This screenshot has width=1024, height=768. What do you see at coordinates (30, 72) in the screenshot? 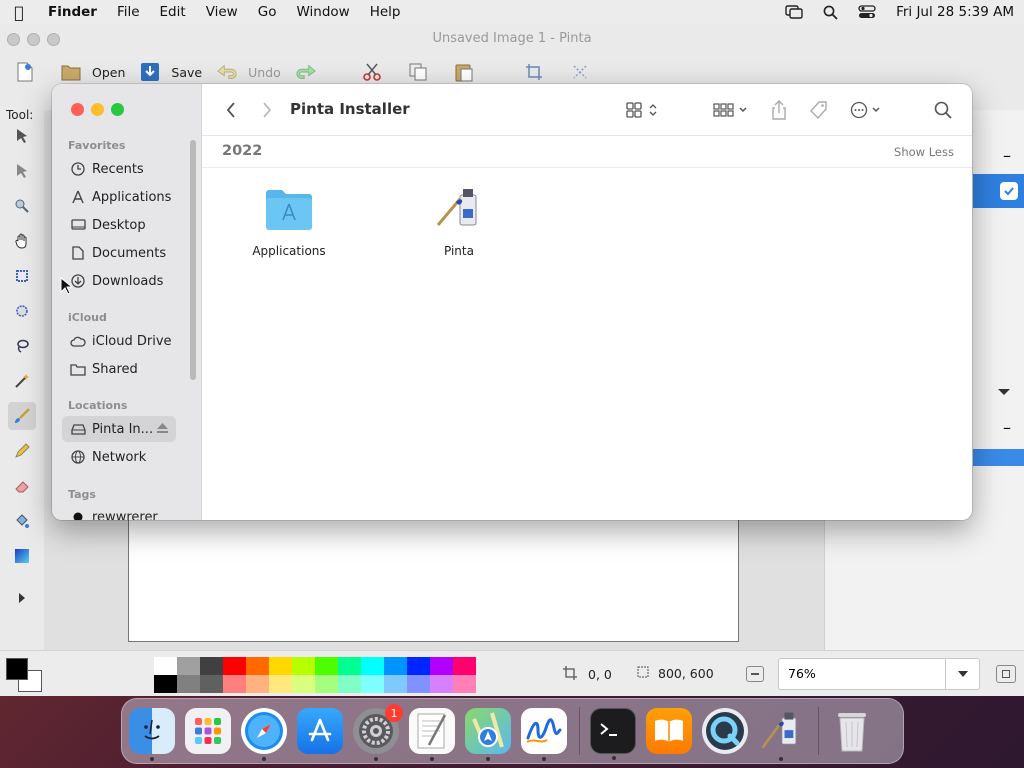
I see `new-image-button` at bounding box center [30, 72].